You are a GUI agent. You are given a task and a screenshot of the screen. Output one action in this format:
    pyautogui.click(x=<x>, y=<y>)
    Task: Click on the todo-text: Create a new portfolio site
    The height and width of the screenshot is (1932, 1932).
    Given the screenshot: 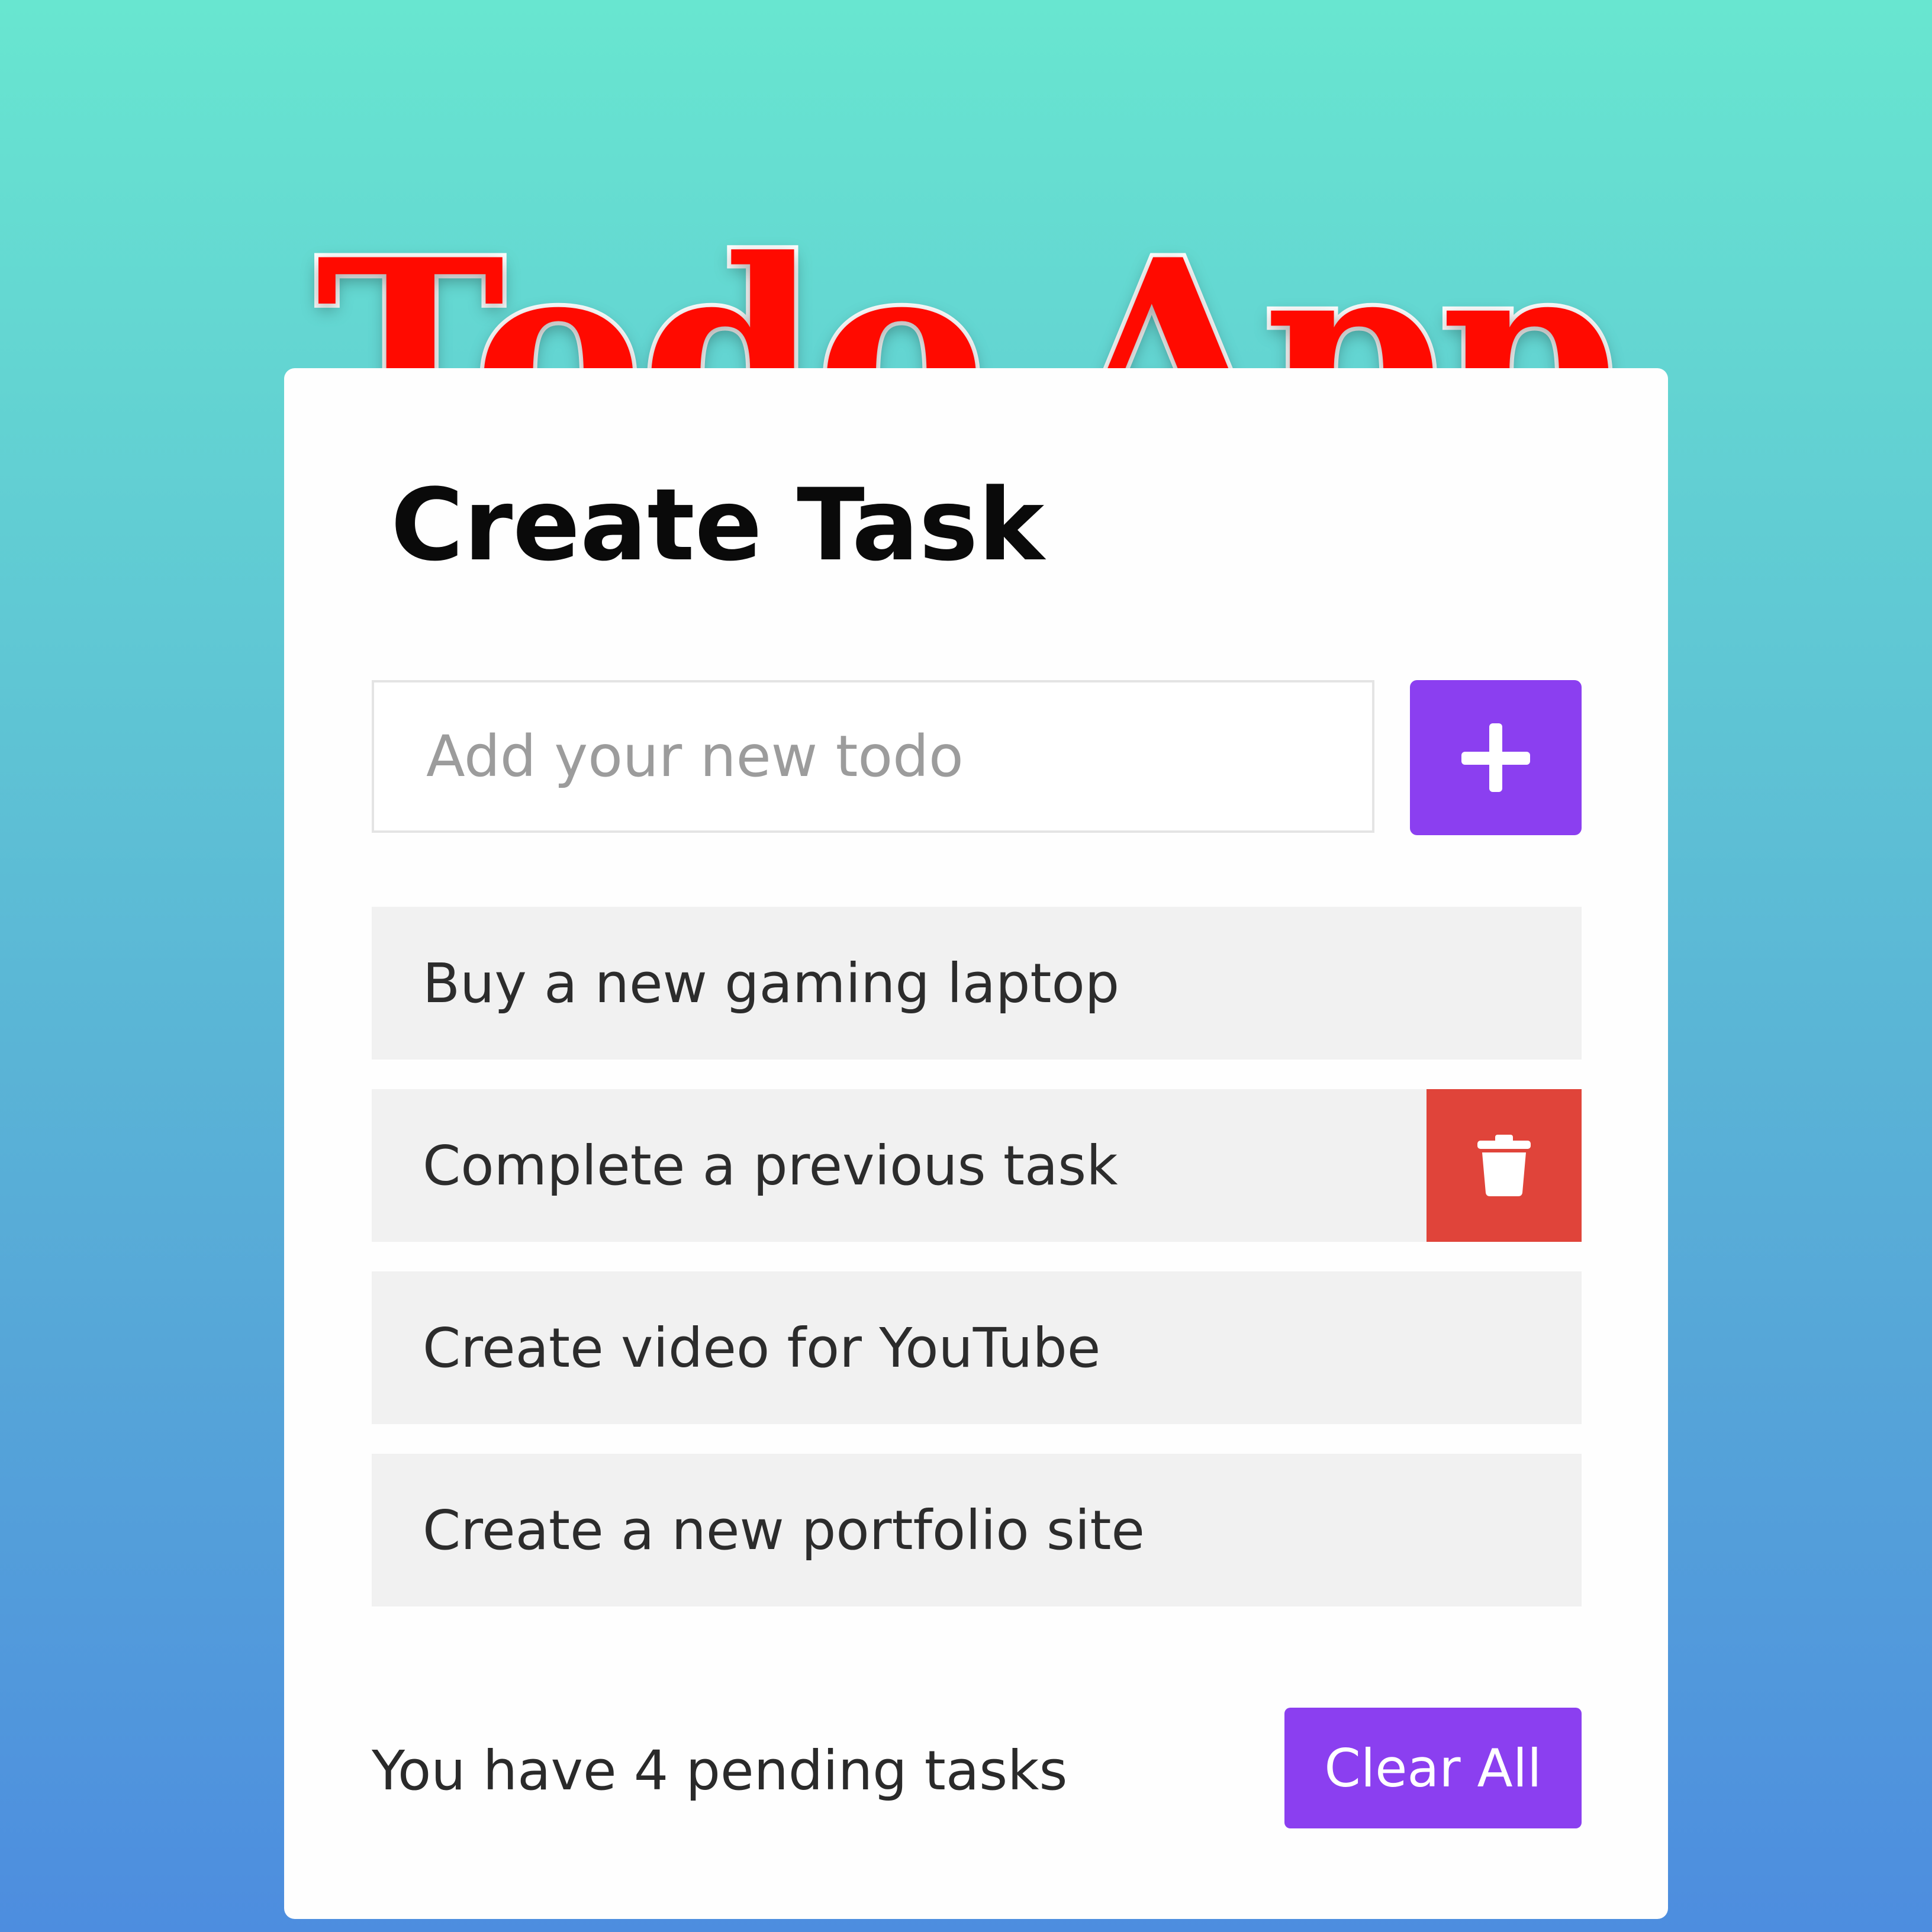 What is the action you would take?
    pyautogui.click(x=784, y=1530)
    